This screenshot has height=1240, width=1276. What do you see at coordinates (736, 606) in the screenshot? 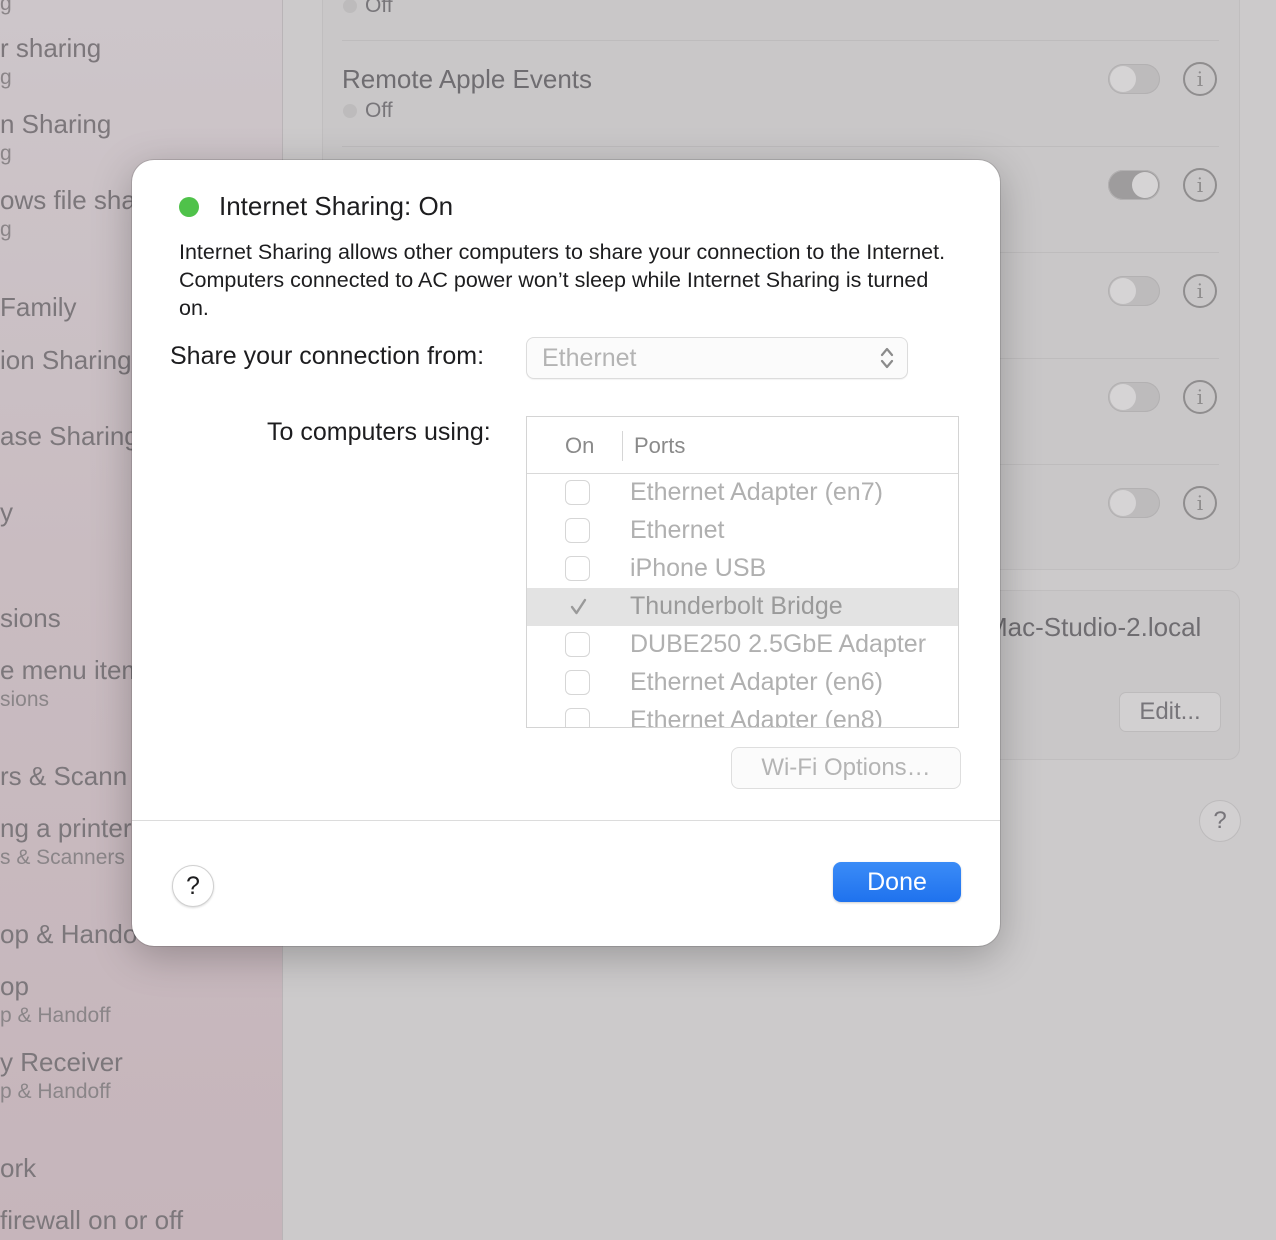
I see `port-name: Thunderbolt Bridge` at bounding box center [736, 606].